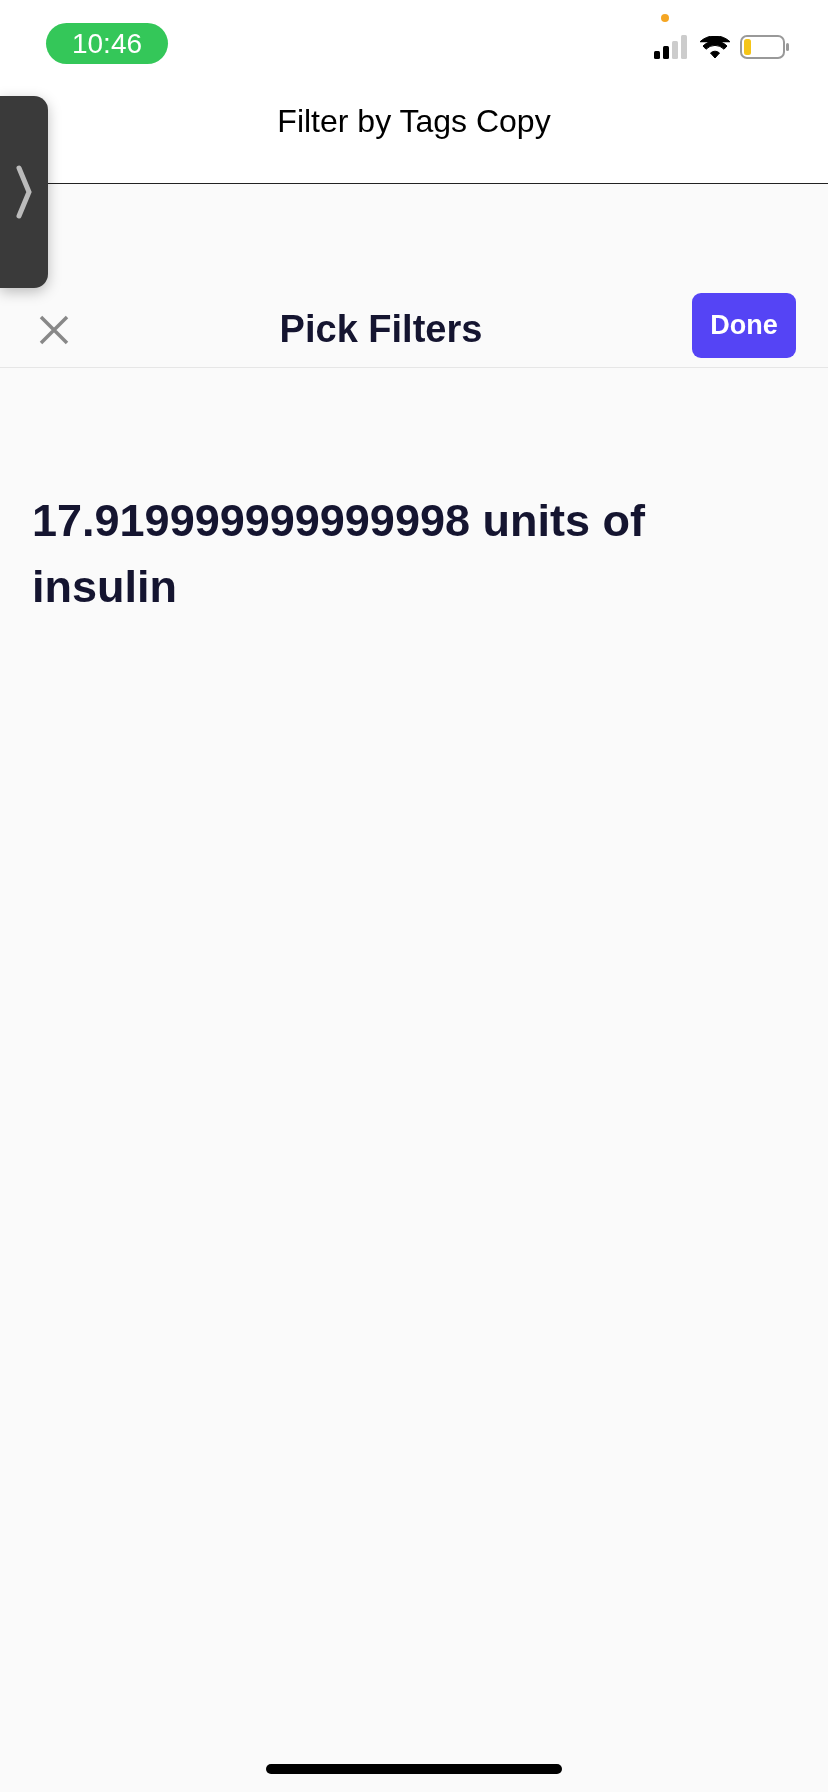 This screenshot has width=828, height=1792. Describe the element at coordinates (672, 47) in the screenshot. I see `signal-icon` at that location.